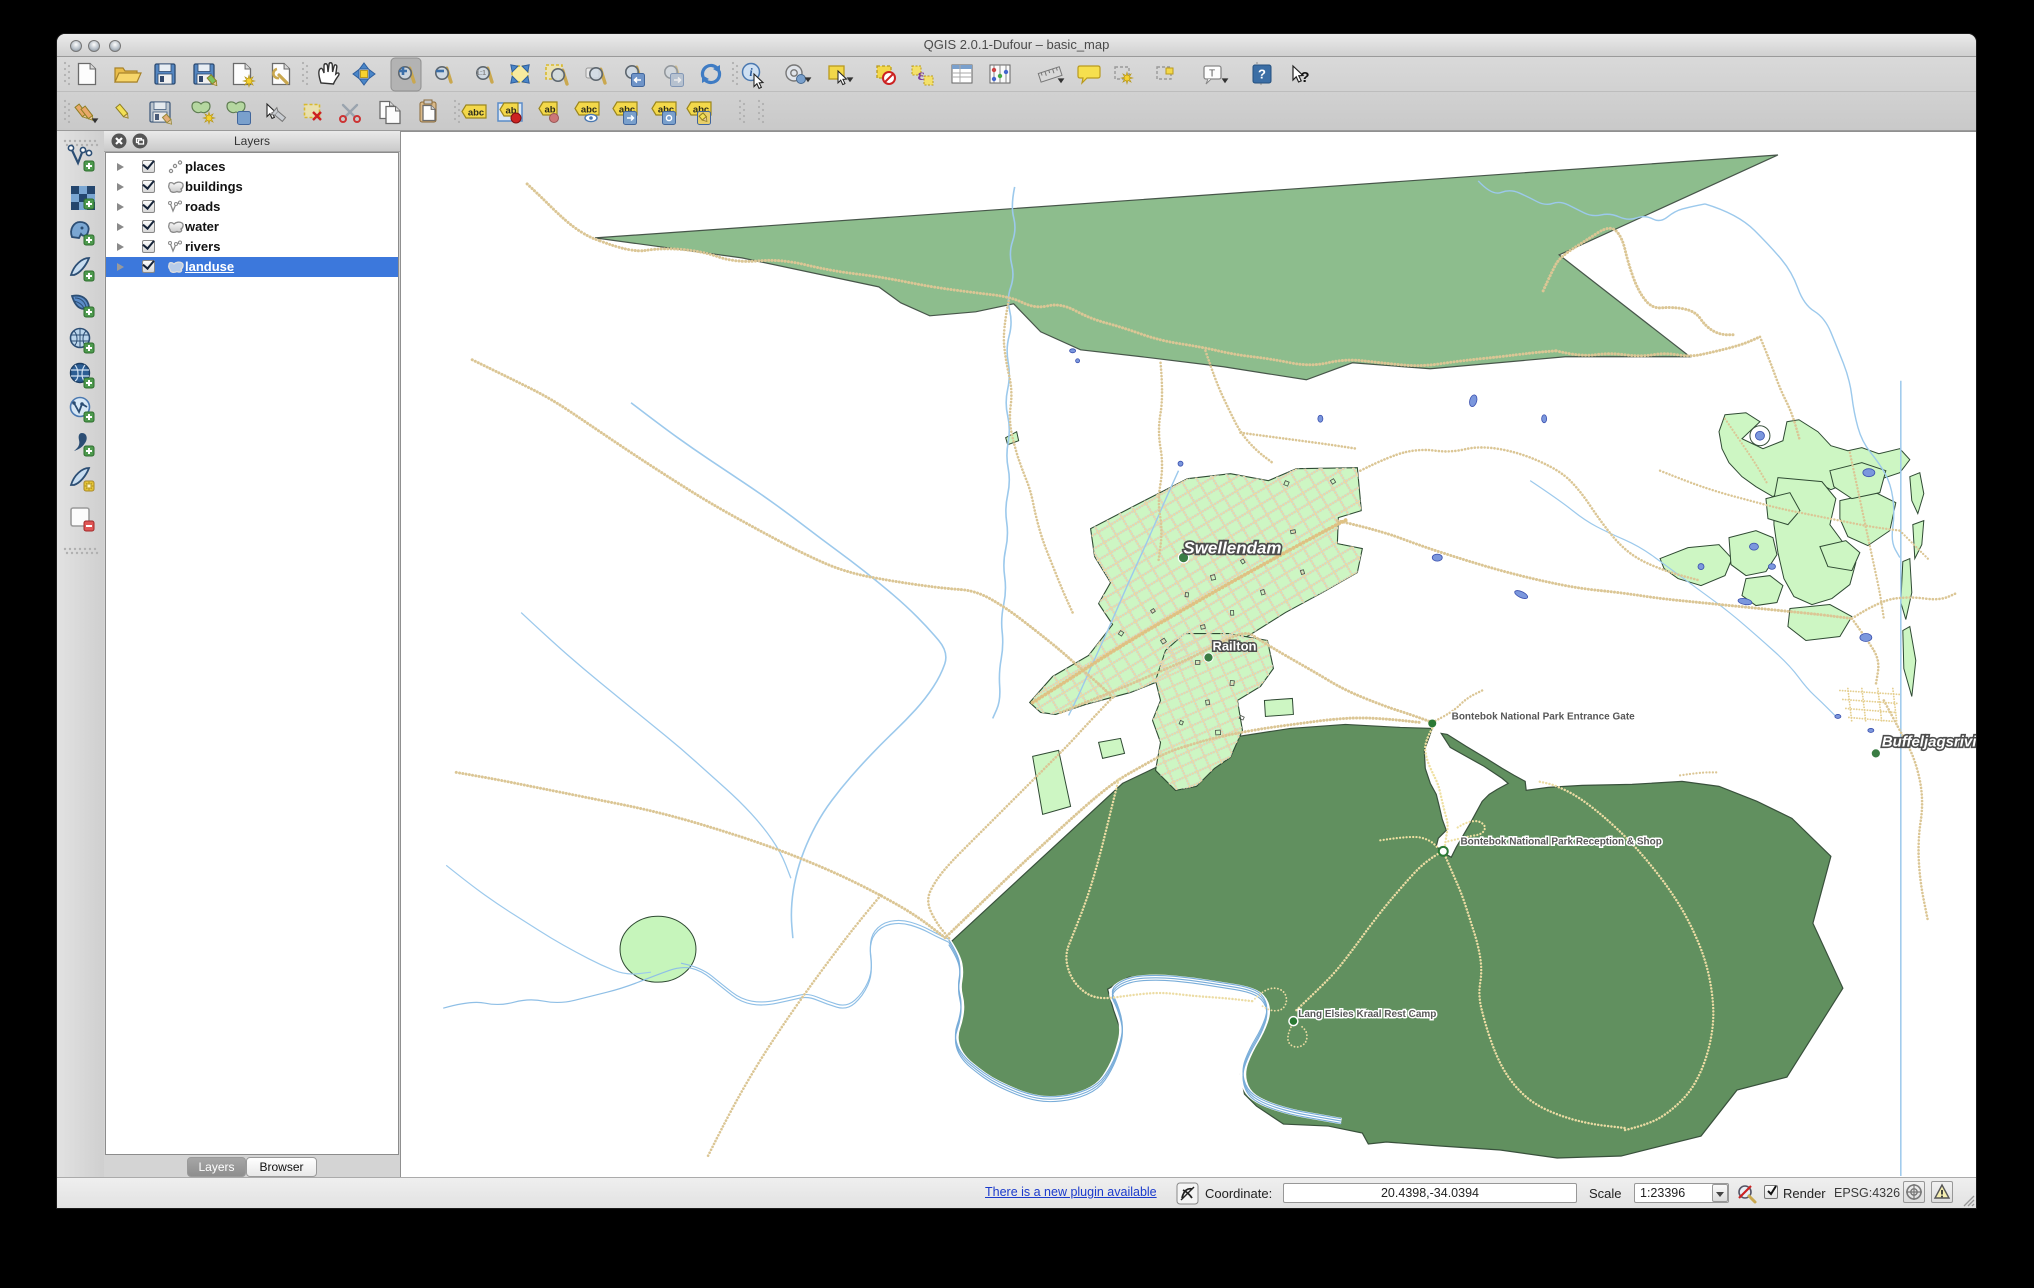  I want to click on svg-text: T, so click(1212, 74).